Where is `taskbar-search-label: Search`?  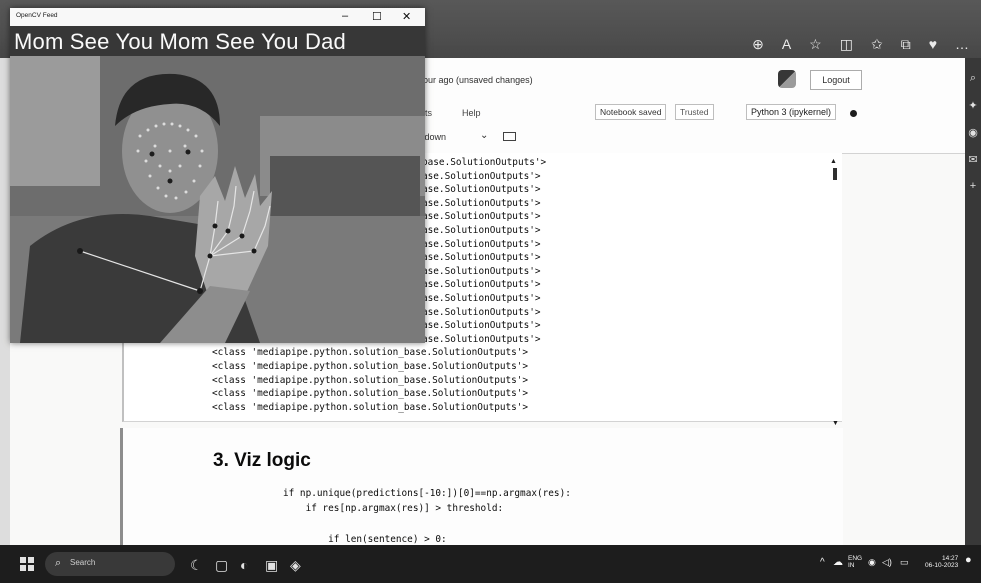
taskbar-search-label: Search is located at coordinates (83, 562).